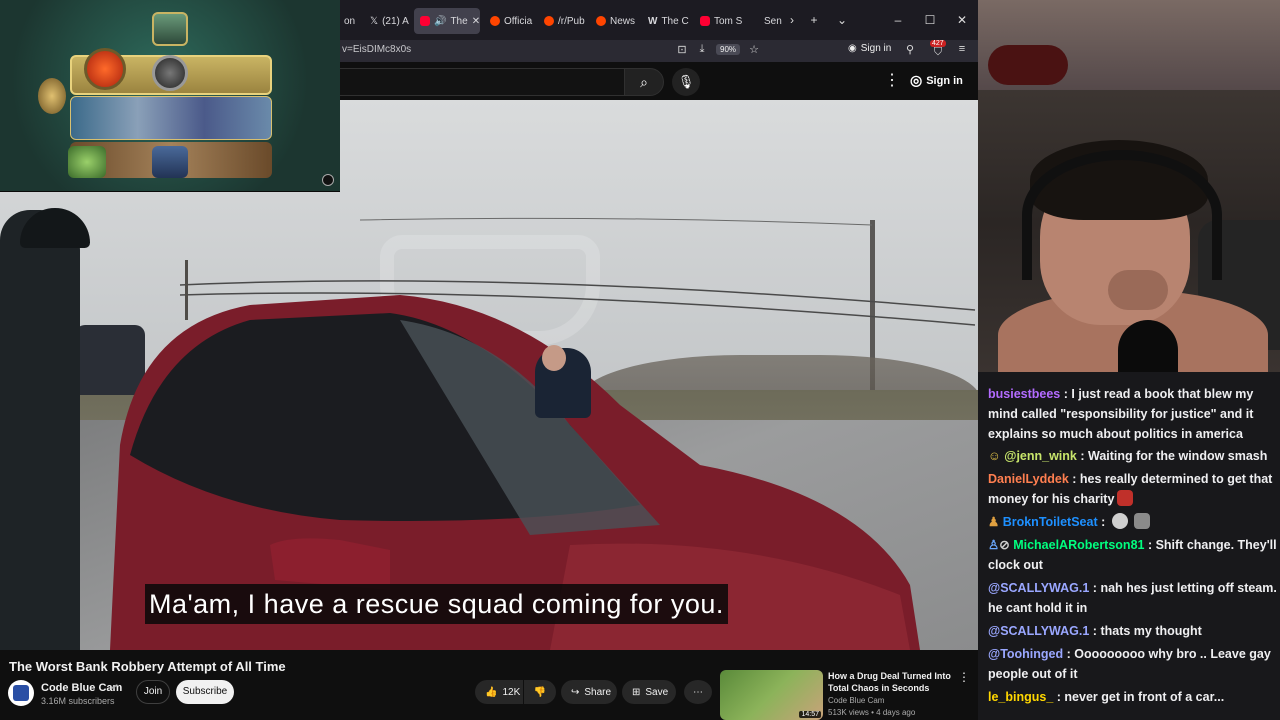  What do you see at coordinates (964, 677) in the screenshot?
I see `recommended-more-icon: ⋮` at bounding box center [964, 677].